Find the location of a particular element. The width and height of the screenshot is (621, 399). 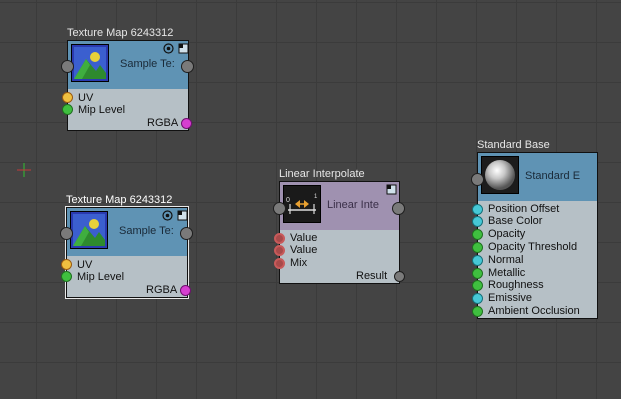

lerp-thumbnail: 0 1 is located at coordinates (302, 204).